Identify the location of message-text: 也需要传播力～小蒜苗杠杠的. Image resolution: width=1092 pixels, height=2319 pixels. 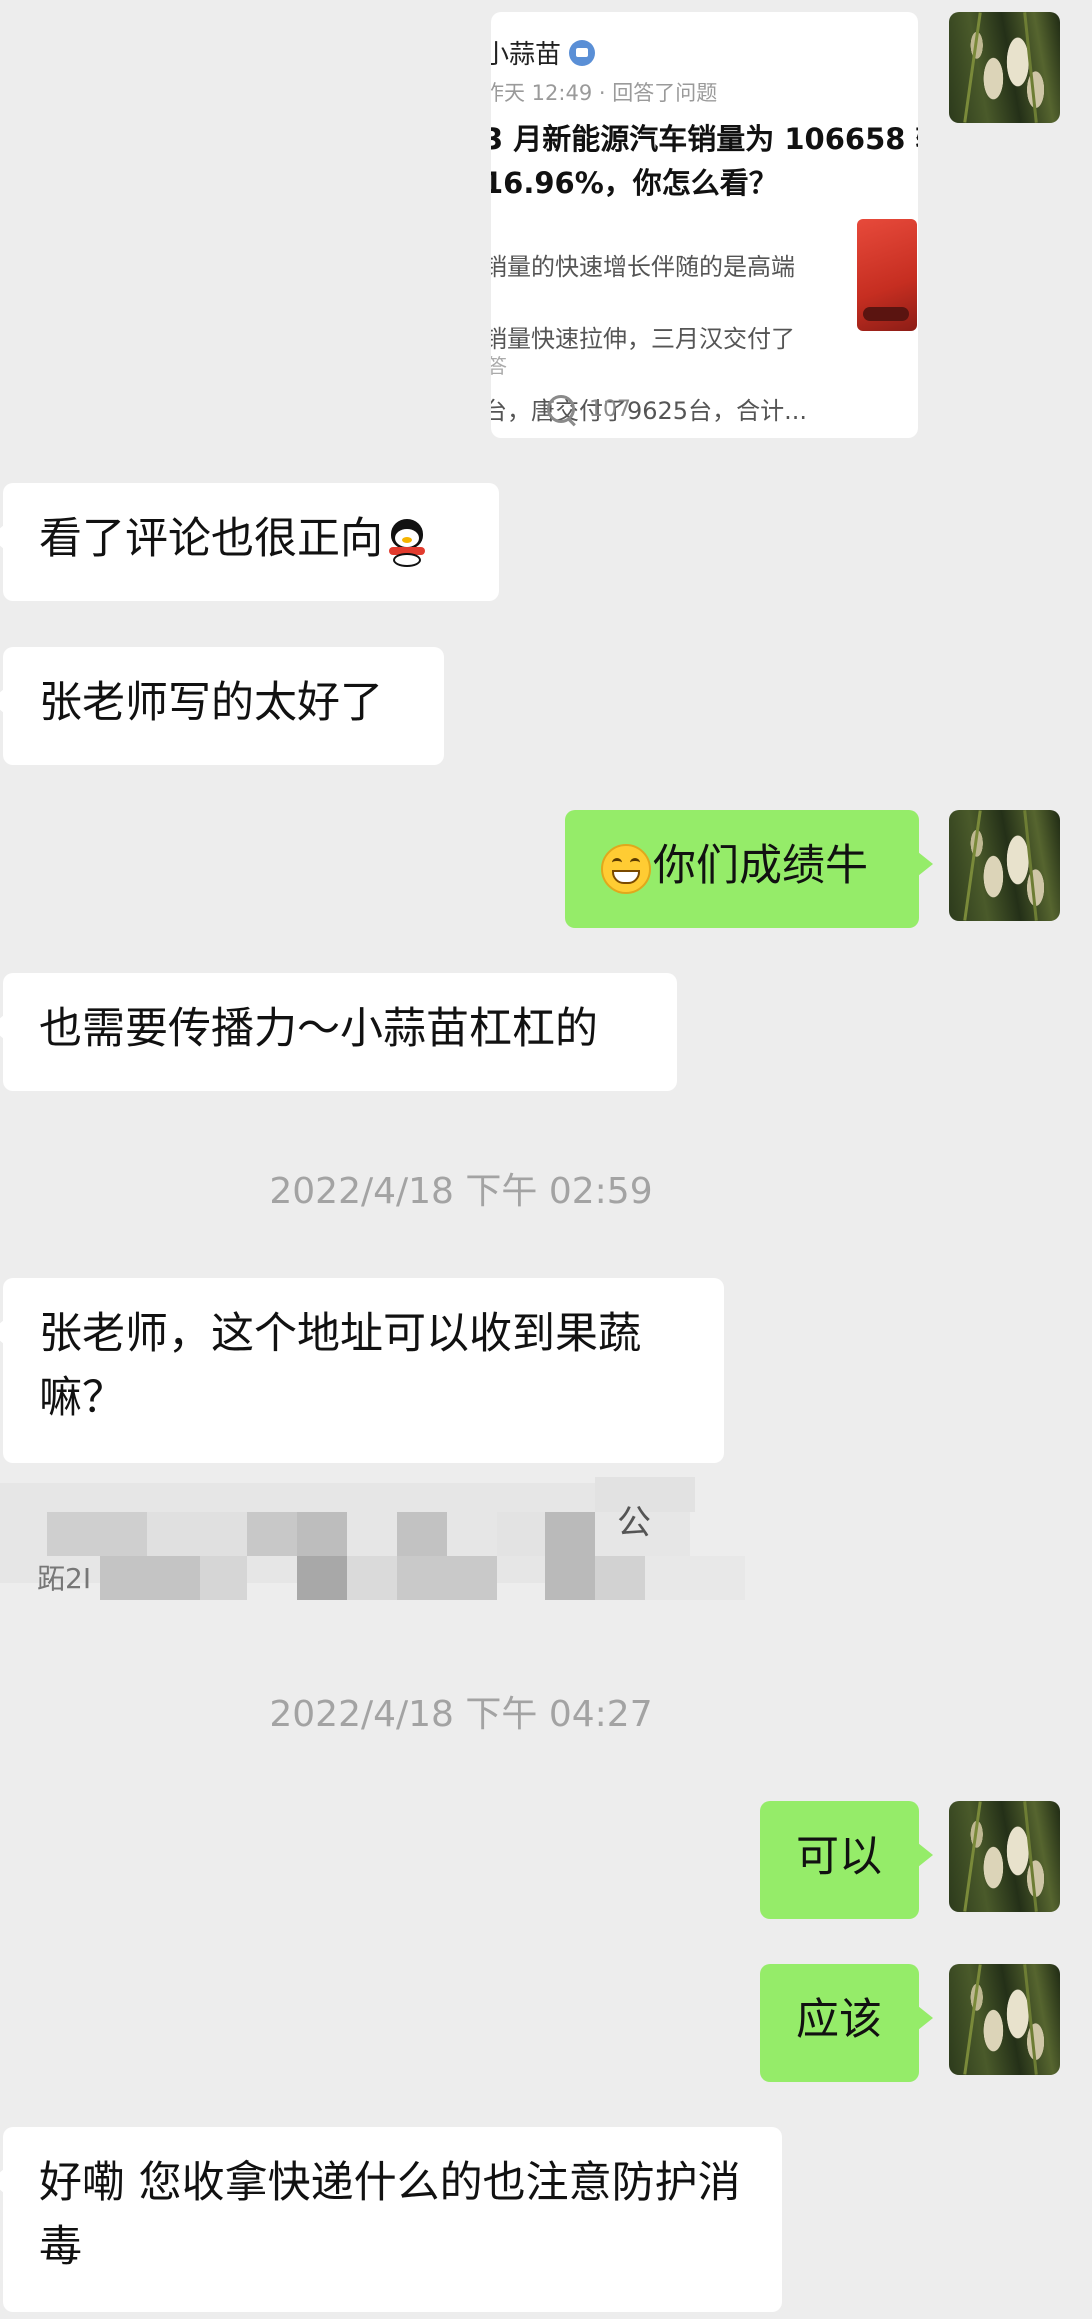
(318, 1029).